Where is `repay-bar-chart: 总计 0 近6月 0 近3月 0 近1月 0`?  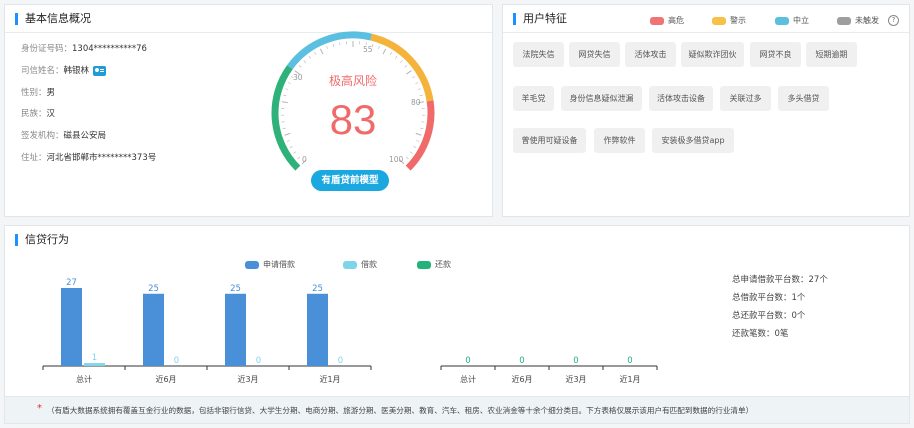 repay-bar-chart: 总计 0 近6月 0 近3月 0 近1月 0 is located at coordinates (549, 370).